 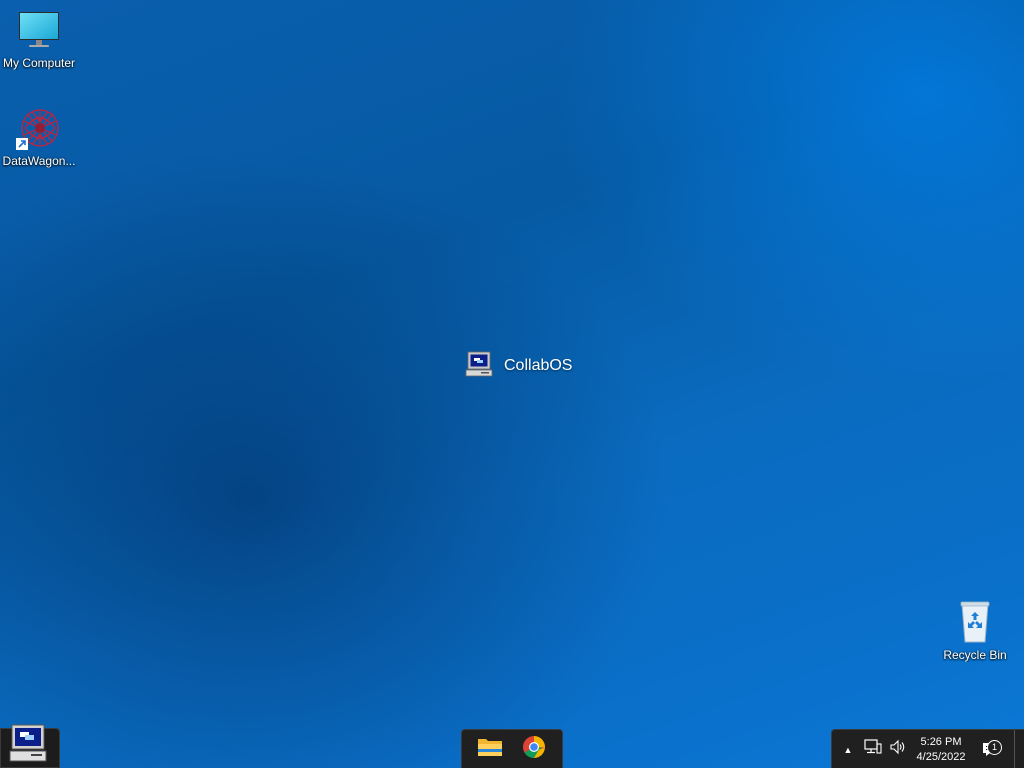 I want to click on notification-icon: 1, so click(x=993, y=750).